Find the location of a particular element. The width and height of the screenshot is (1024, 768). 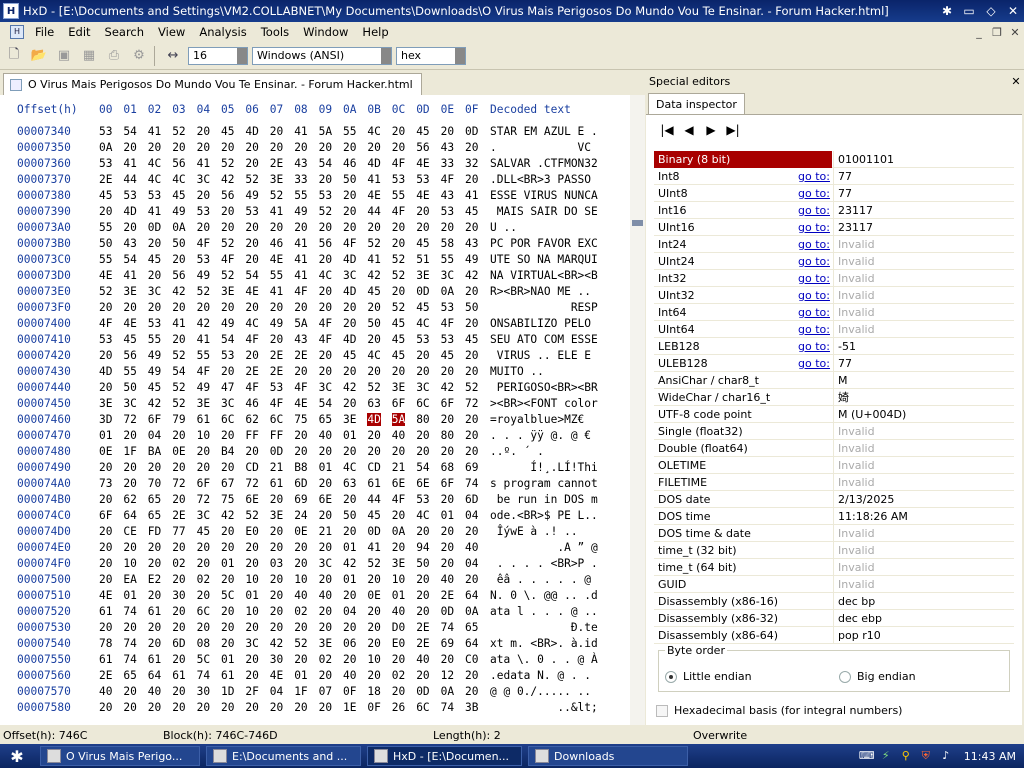

row-decoded-text: ..º. ´ . is located at coordinates (544, 451).